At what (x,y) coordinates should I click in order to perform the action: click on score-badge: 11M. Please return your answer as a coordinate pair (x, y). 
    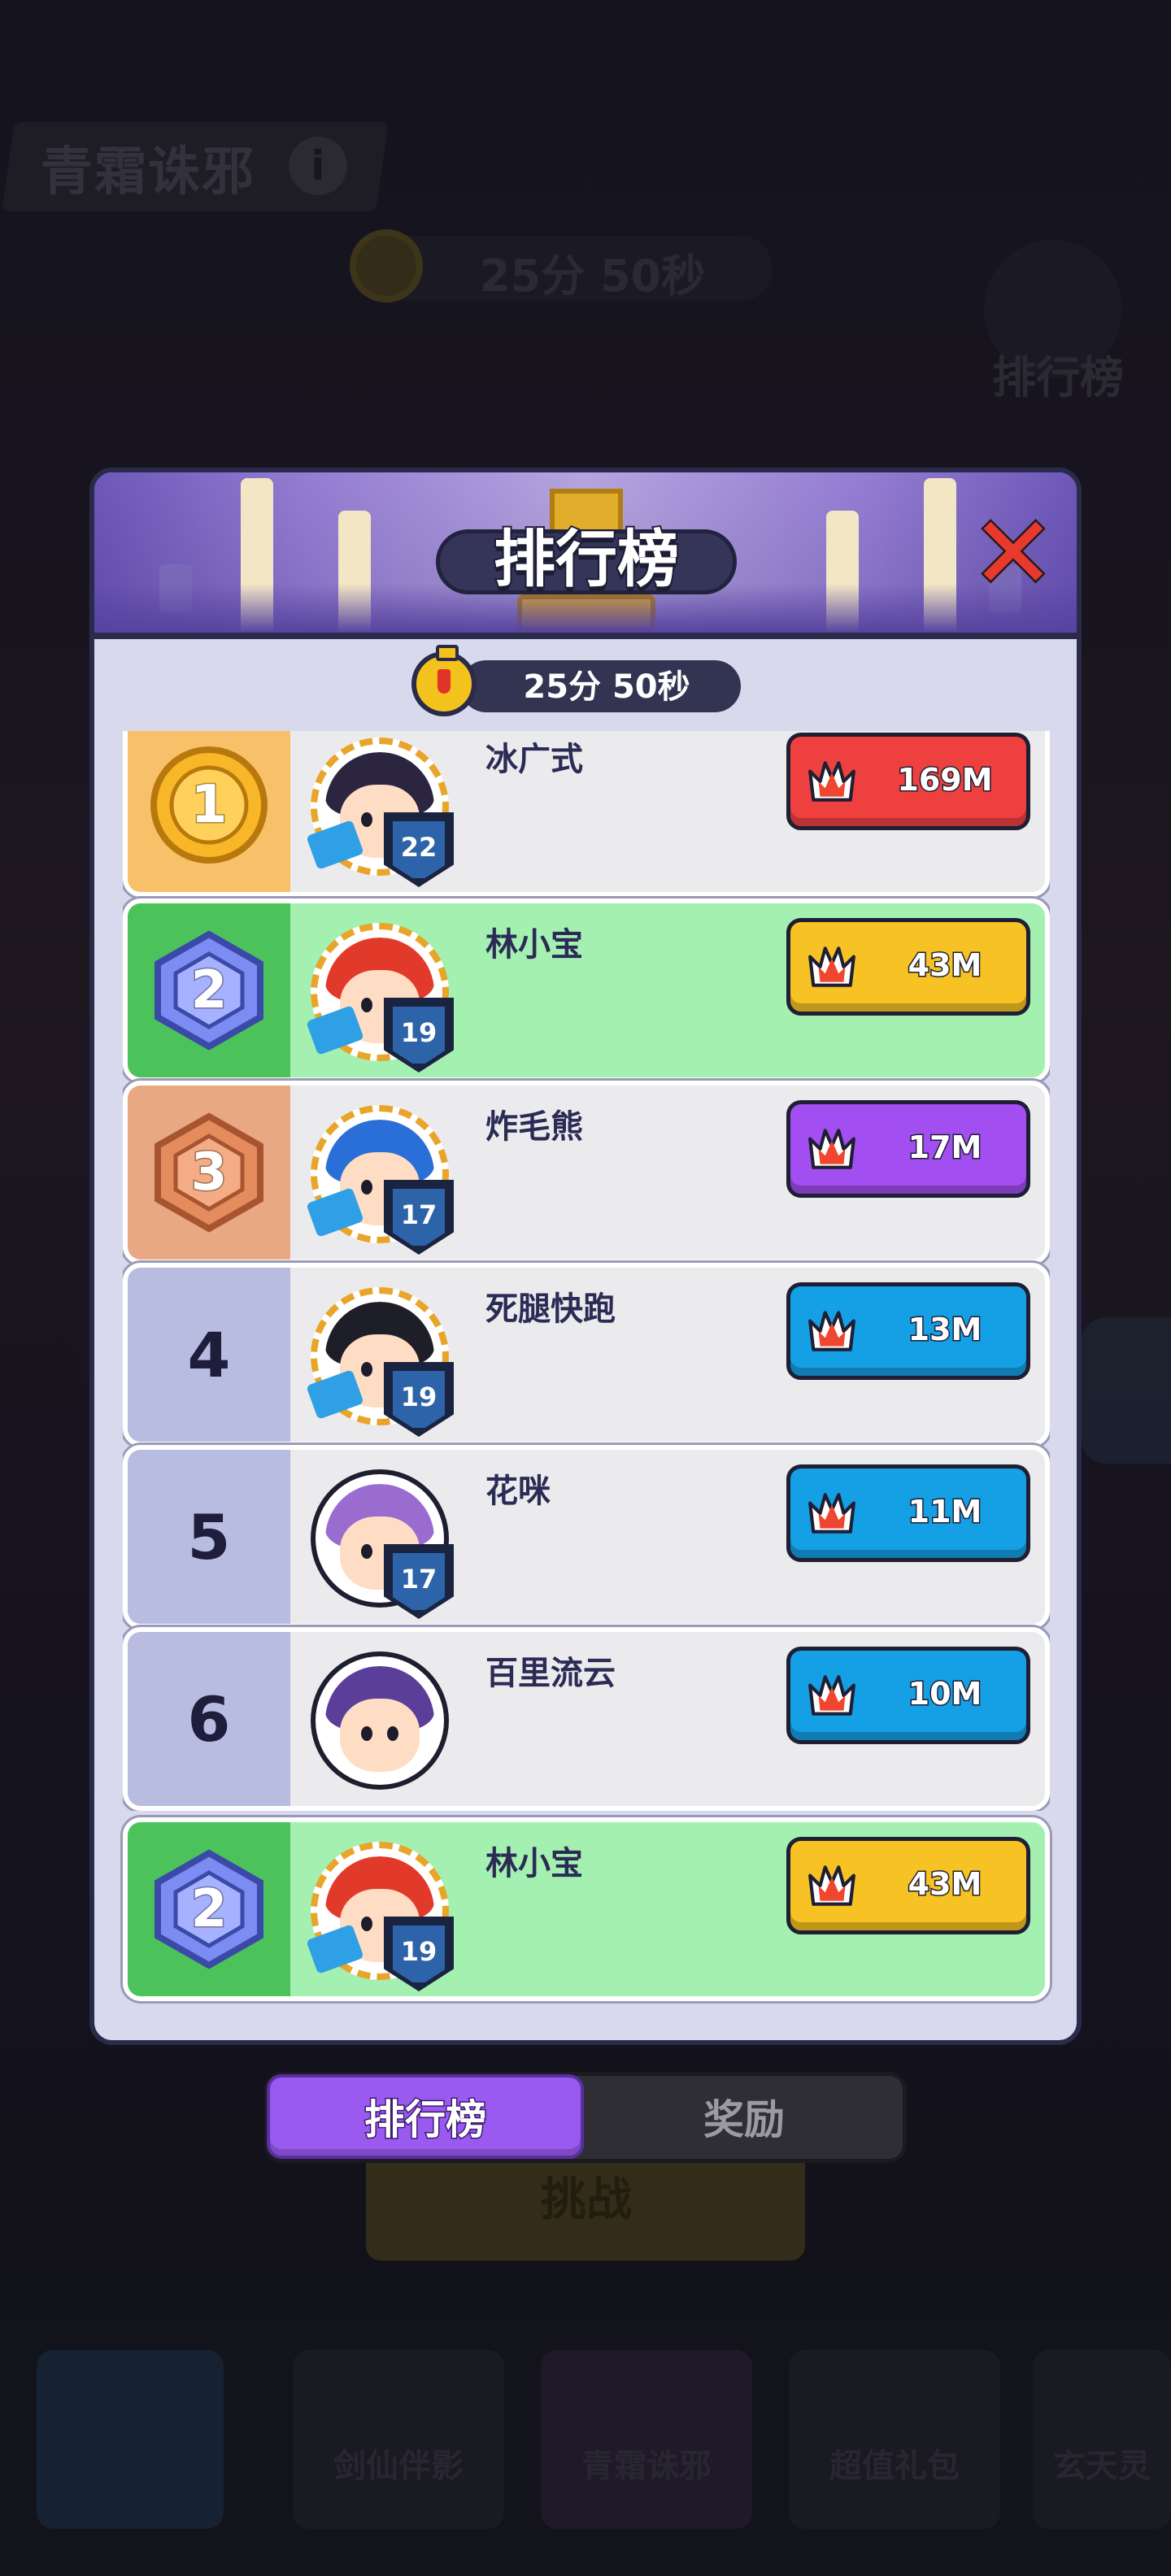
    Looking at the image, I should click on (908, 1513).